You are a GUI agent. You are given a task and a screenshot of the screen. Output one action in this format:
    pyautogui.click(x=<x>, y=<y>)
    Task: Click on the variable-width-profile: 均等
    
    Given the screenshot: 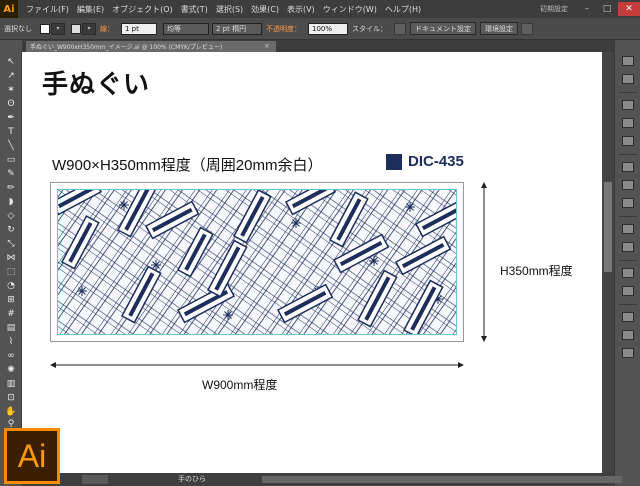 What is the action you would take?
    pyautogui.click(x=186, y=28)
    